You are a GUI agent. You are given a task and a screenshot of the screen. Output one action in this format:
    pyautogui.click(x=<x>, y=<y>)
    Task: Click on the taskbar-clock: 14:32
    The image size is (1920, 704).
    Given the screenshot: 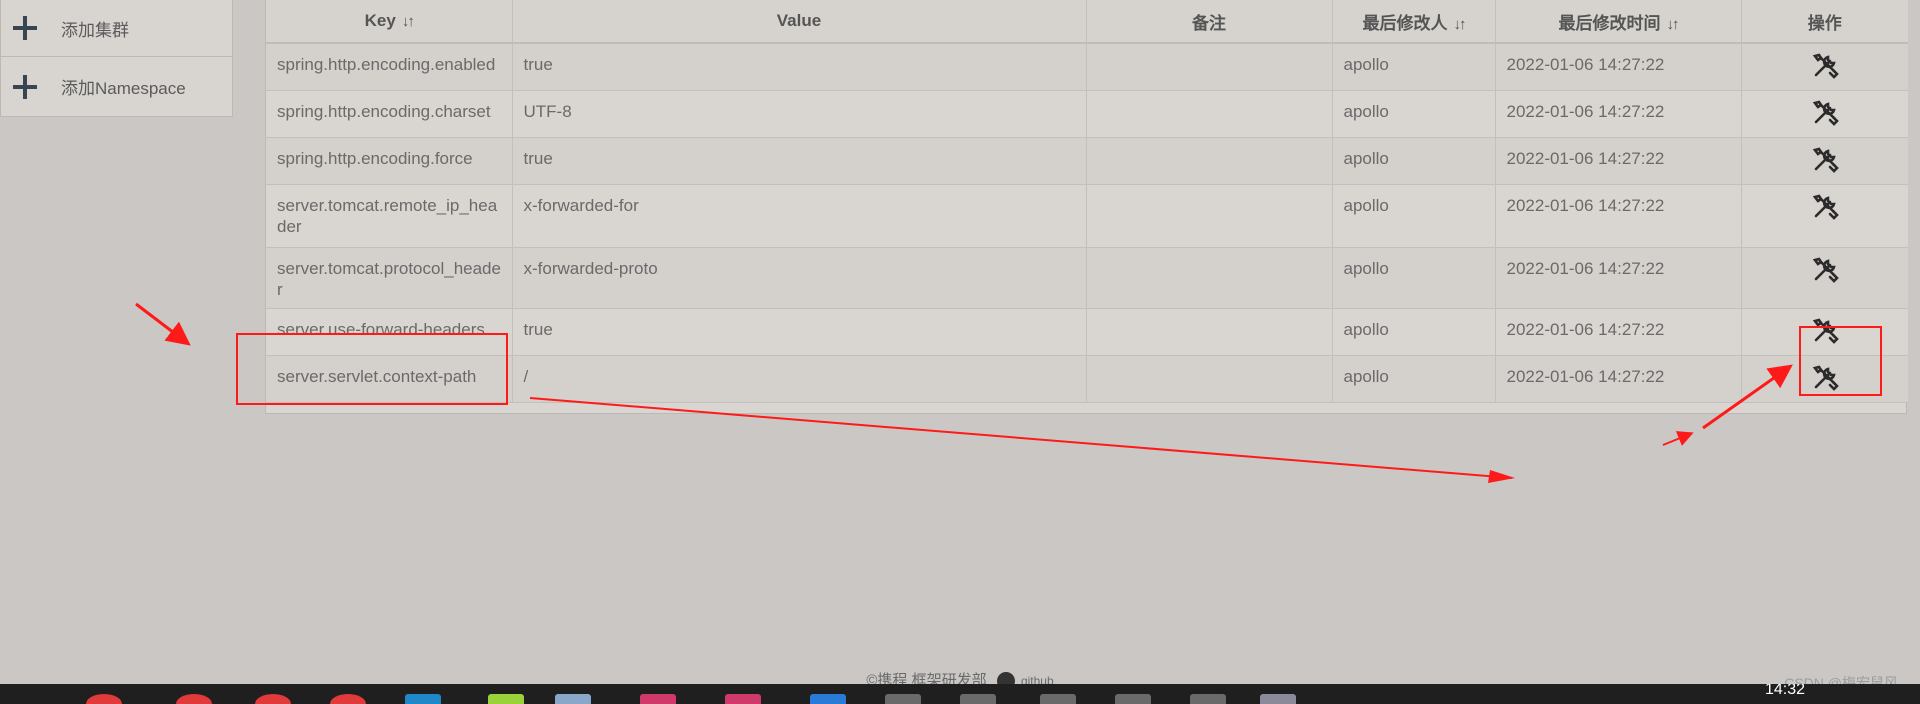 What is the action you would take?
    pyautogui.click(x=1785, y=691)
    